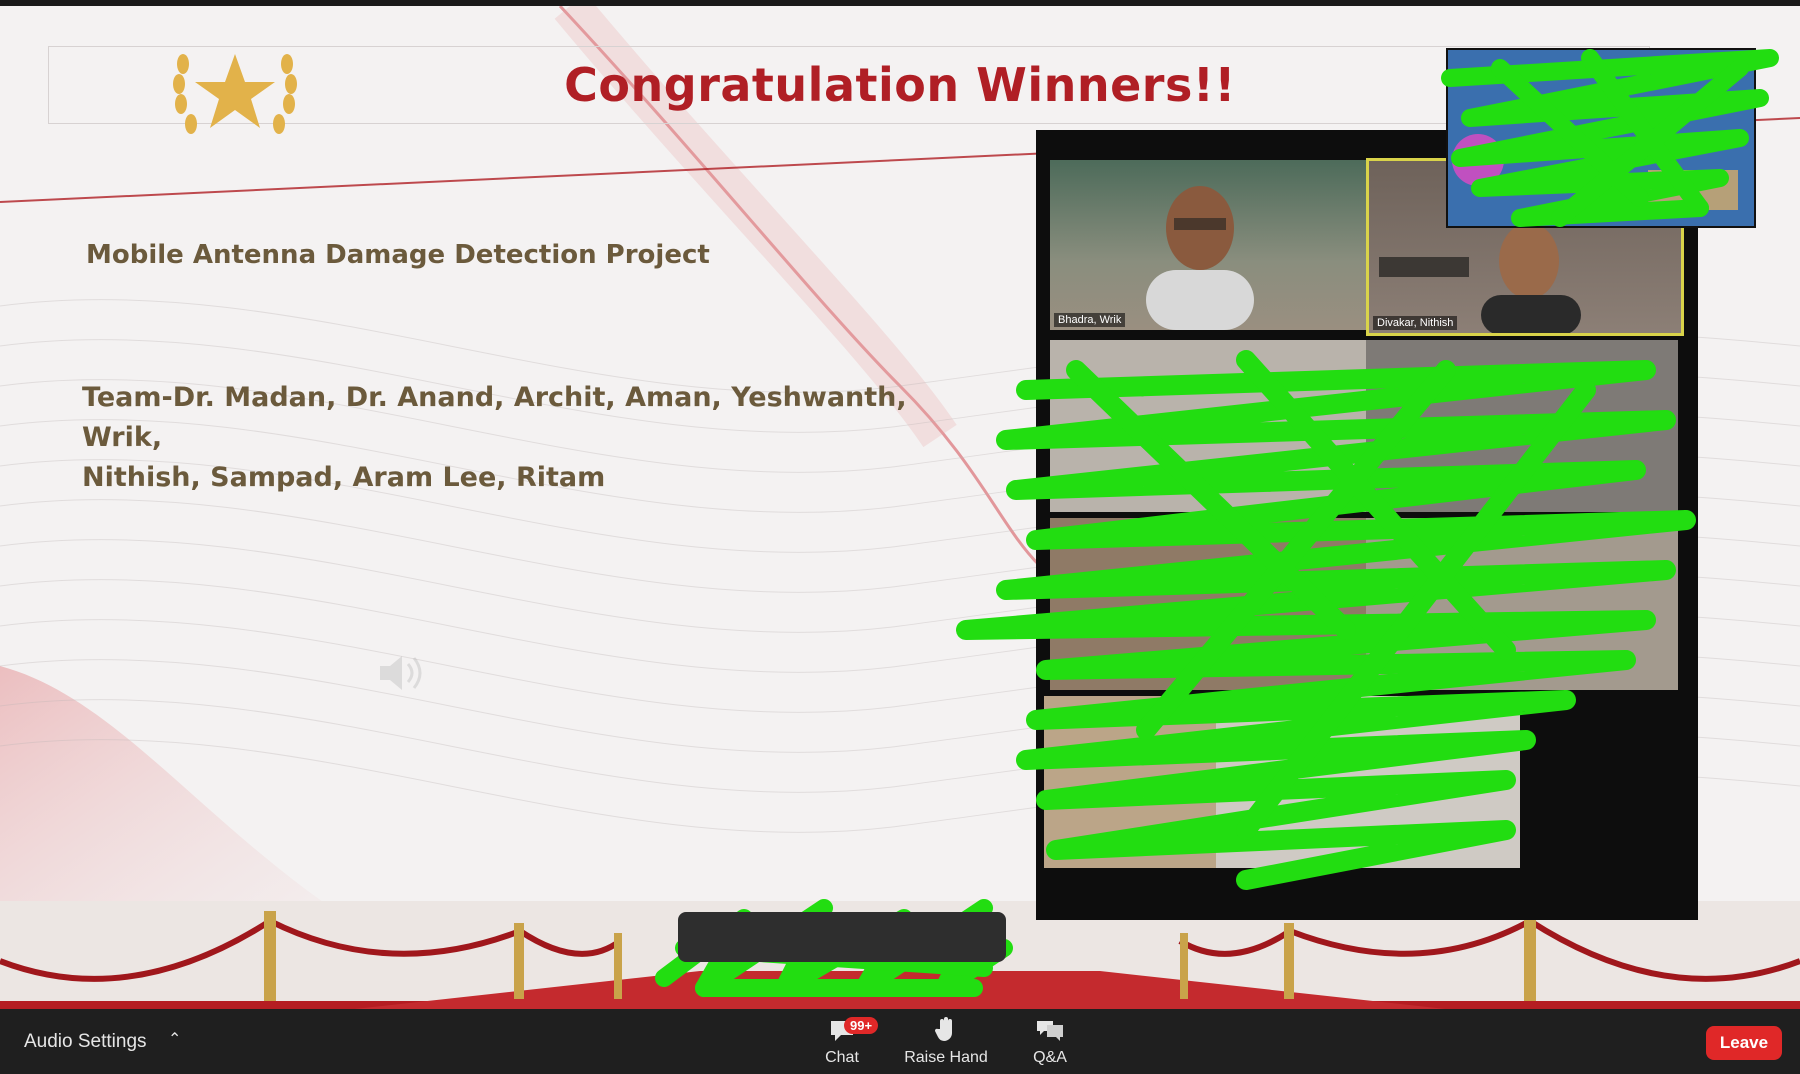 This screenshot has width=1800, height=1074. What do you see at coordinates (235, 94) in the screenshot?
I see `star-laurel-icon` at bounding box center [235, 94].